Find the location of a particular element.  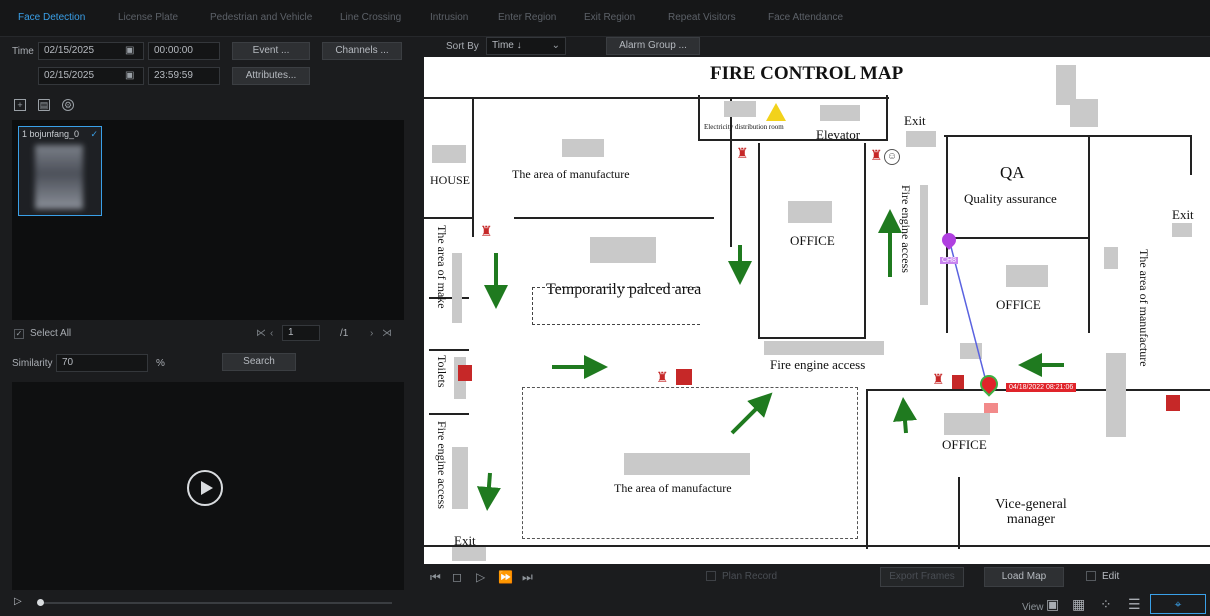

view-label: View is located at coordinates (1033, 607).